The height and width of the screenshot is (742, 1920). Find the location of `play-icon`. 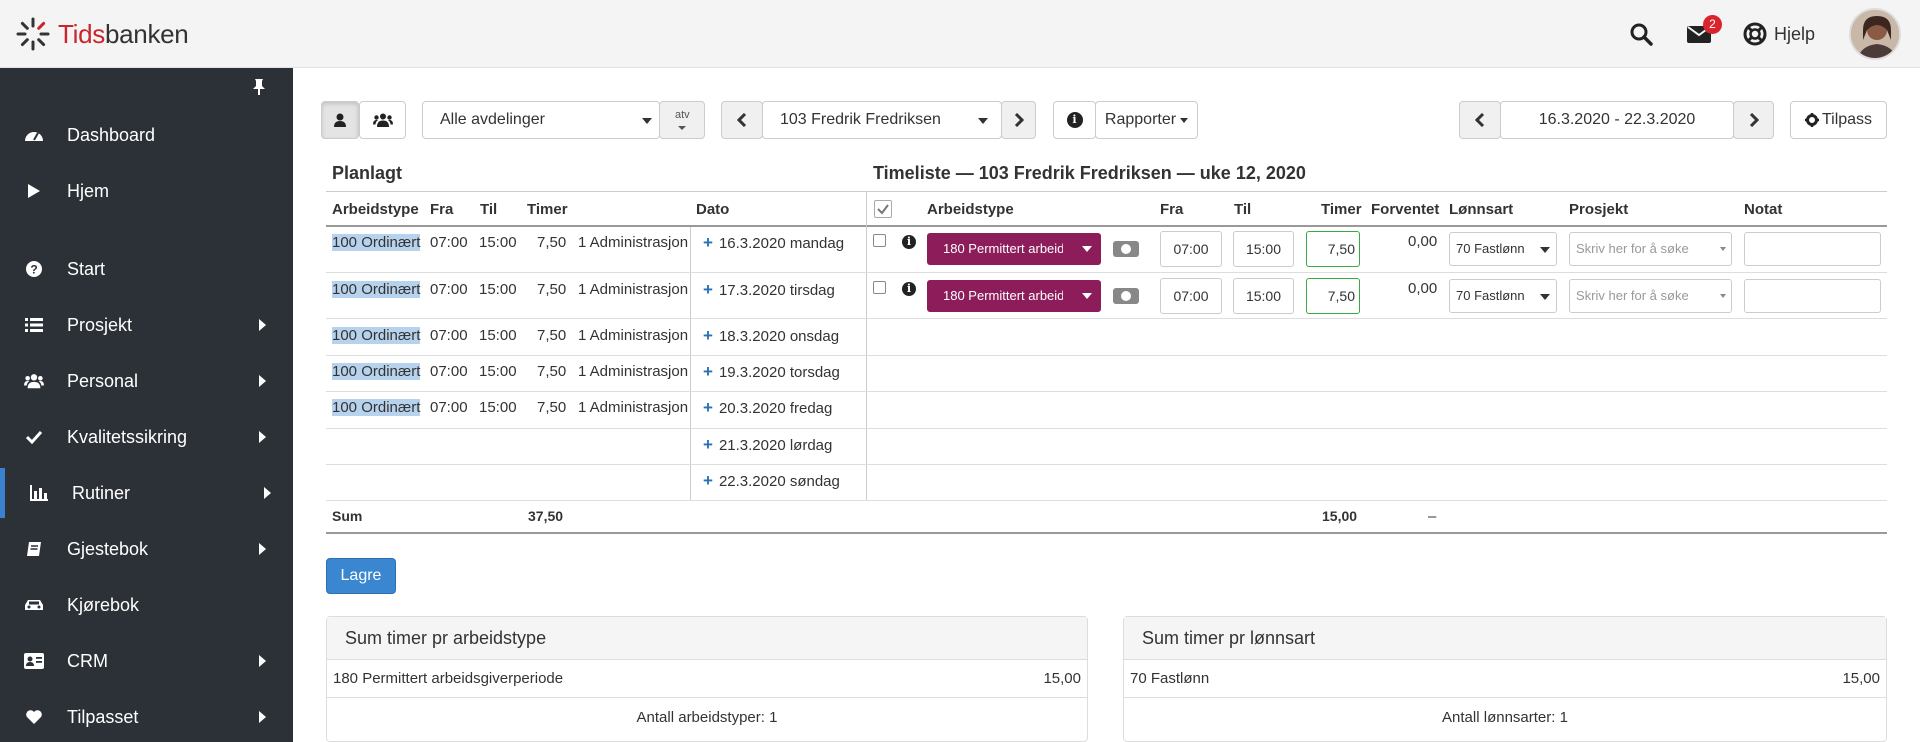

play-icon is located at coordinates (34, 191).